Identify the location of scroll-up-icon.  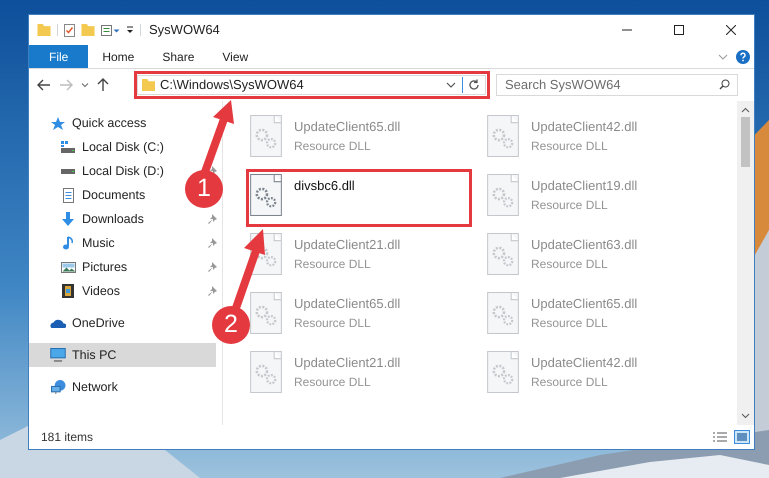
(745, 110).